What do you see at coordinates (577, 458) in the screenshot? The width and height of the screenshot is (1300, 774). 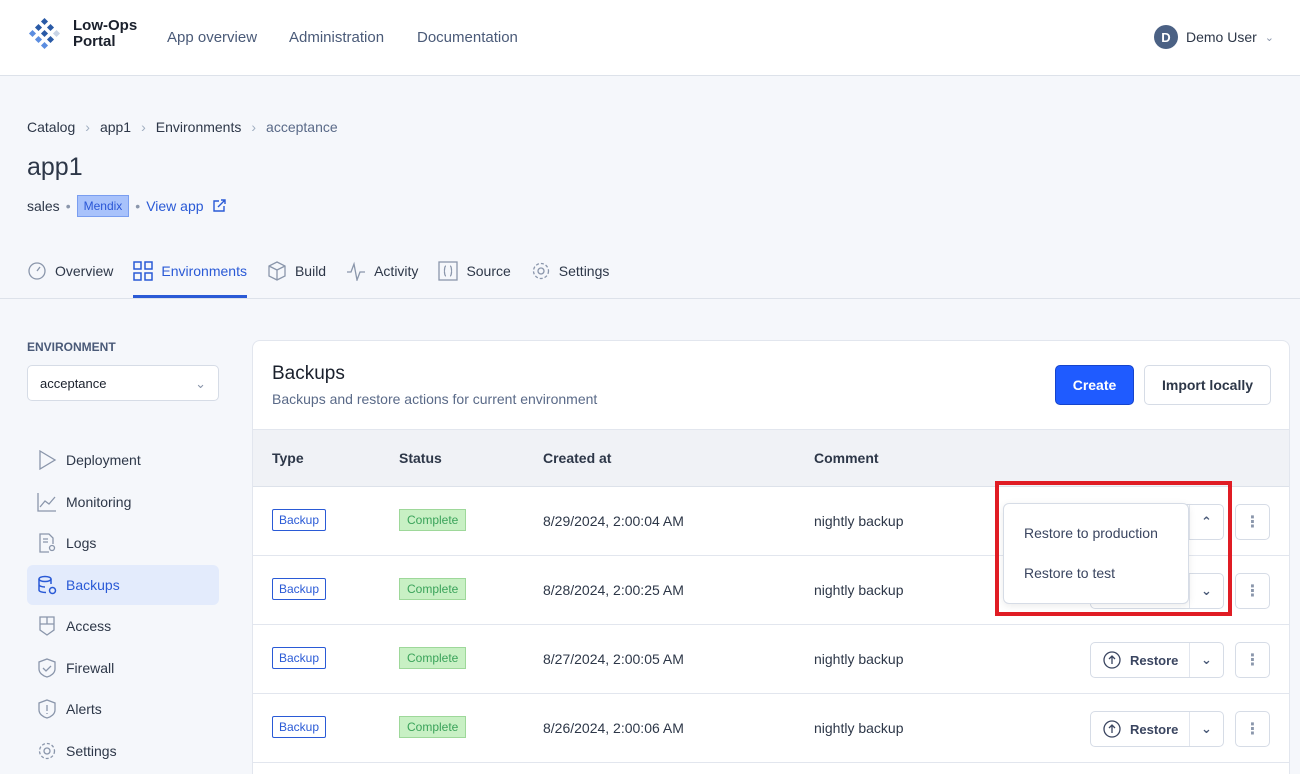 I see `column-created-at: Created at` at bounding box center [577, 458].